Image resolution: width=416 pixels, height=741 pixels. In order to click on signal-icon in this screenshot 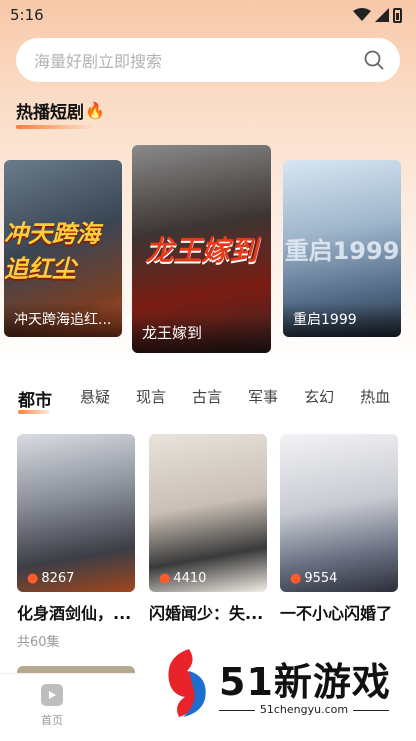, I will do `click(382, 15)`.